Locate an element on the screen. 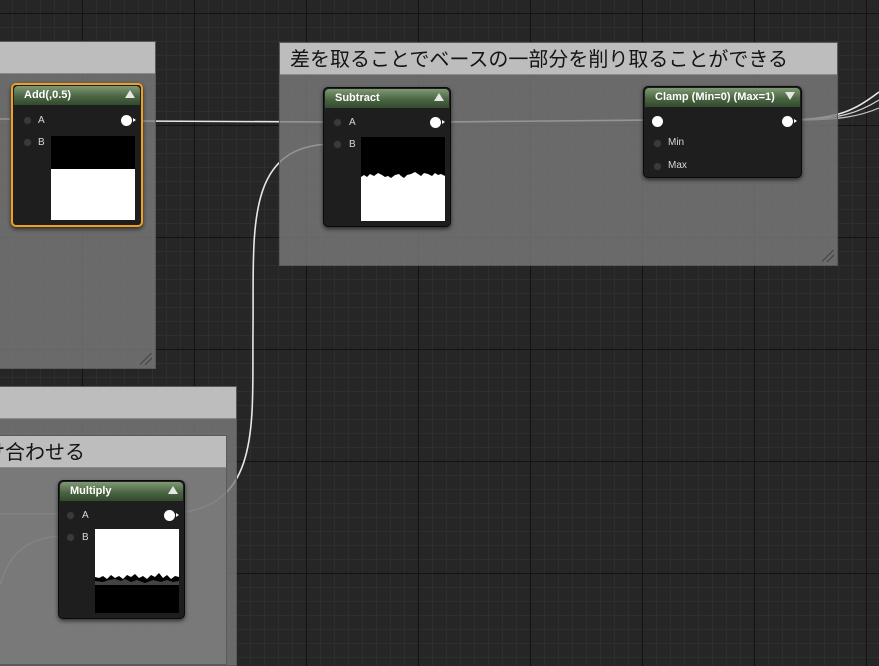  input-pin-min is located at coordinates (657, 143).